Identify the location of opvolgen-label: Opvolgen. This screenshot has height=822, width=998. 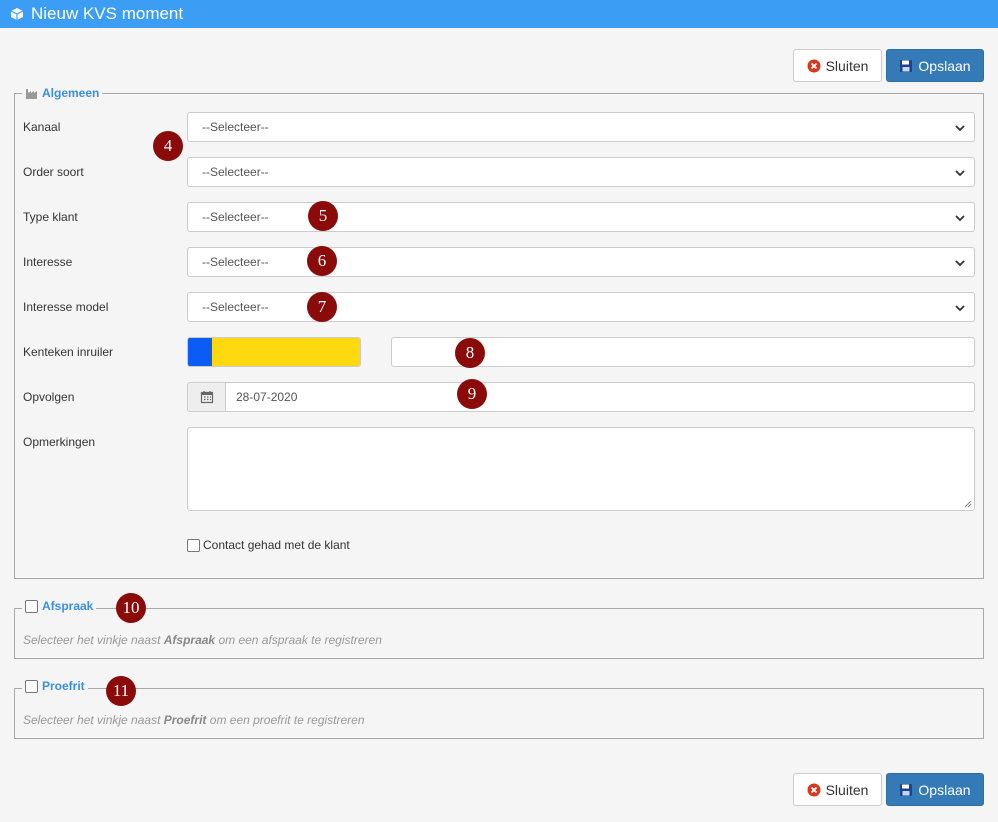
(49, 397).